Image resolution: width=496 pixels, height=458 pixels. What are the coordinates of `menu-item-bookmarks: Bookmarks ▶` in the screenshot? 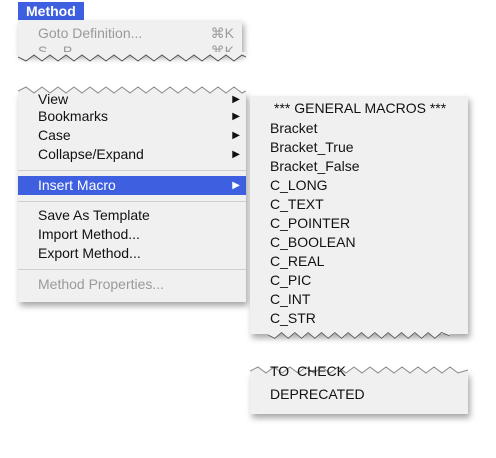 It's located at (132, 116).